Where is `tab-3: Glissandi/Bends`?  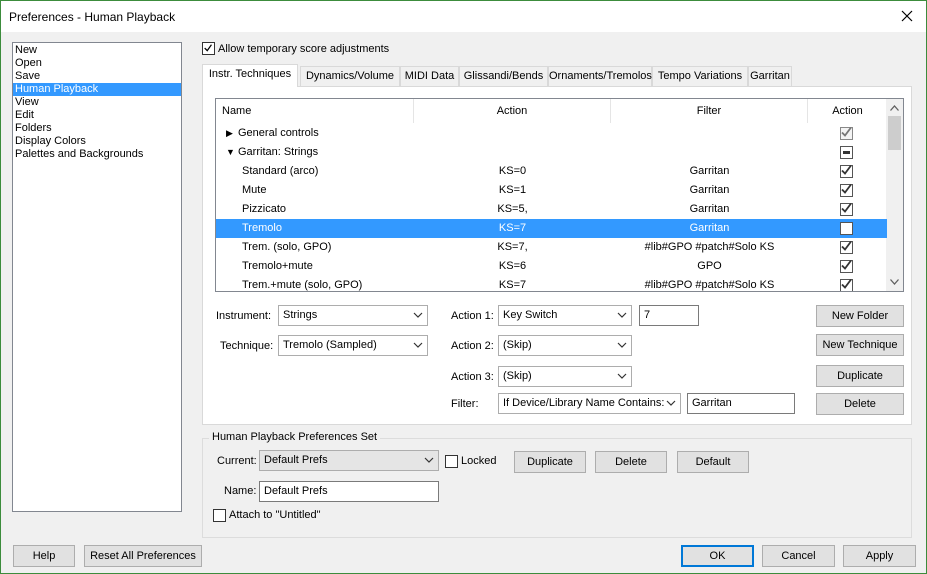 tab-3: Glissandi/Bends is located at coordinates (503, 76).